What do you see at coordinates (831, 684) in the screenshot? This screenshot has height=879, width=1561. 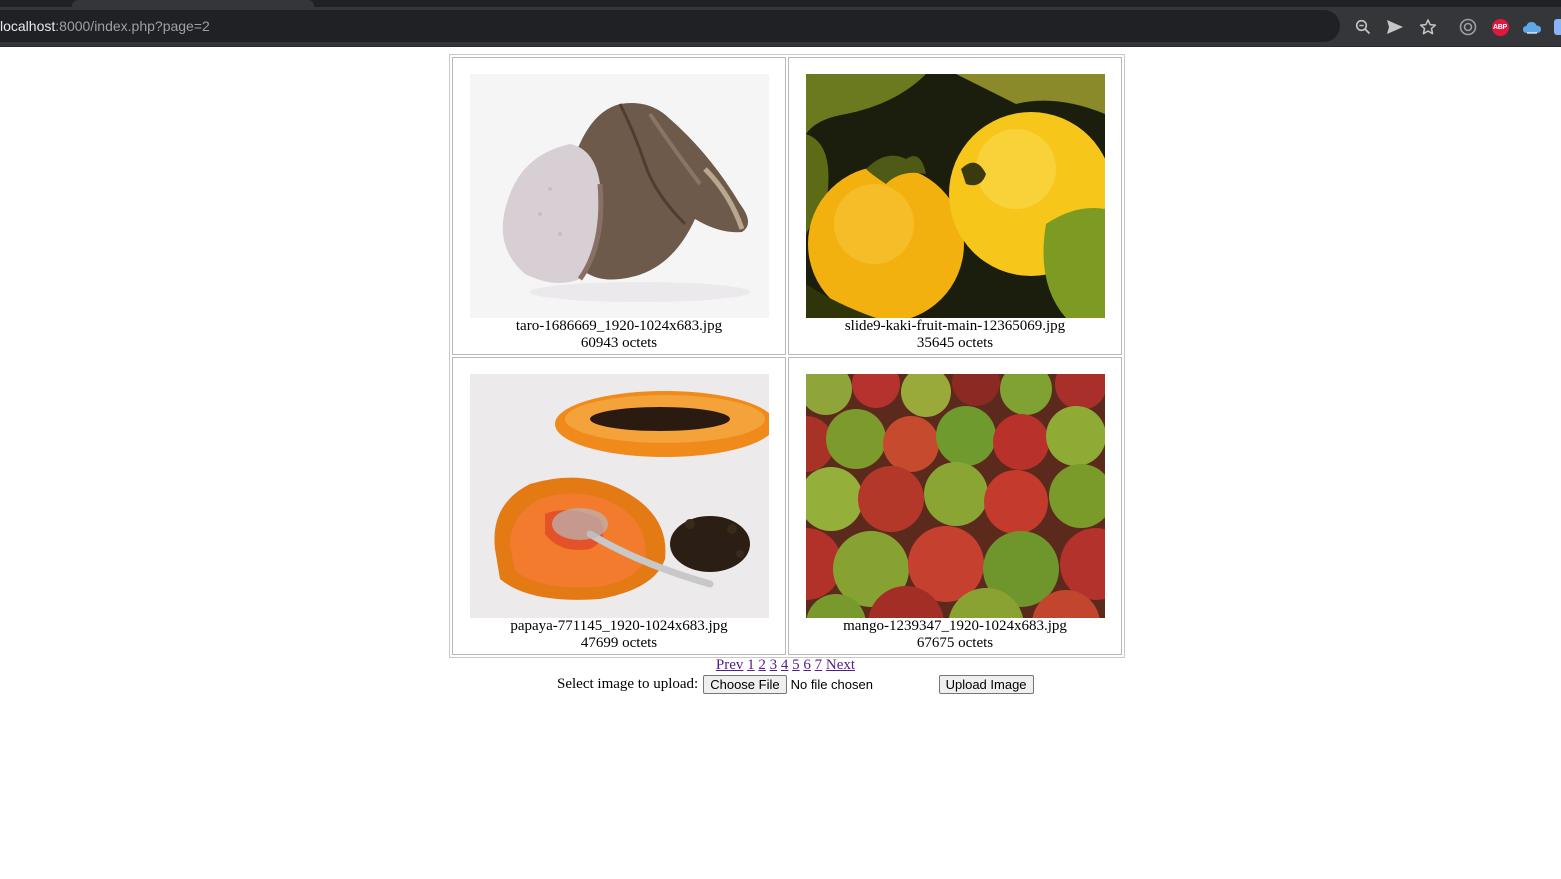 I see `file-status: No file chosen` at bounding box center [831, 684].